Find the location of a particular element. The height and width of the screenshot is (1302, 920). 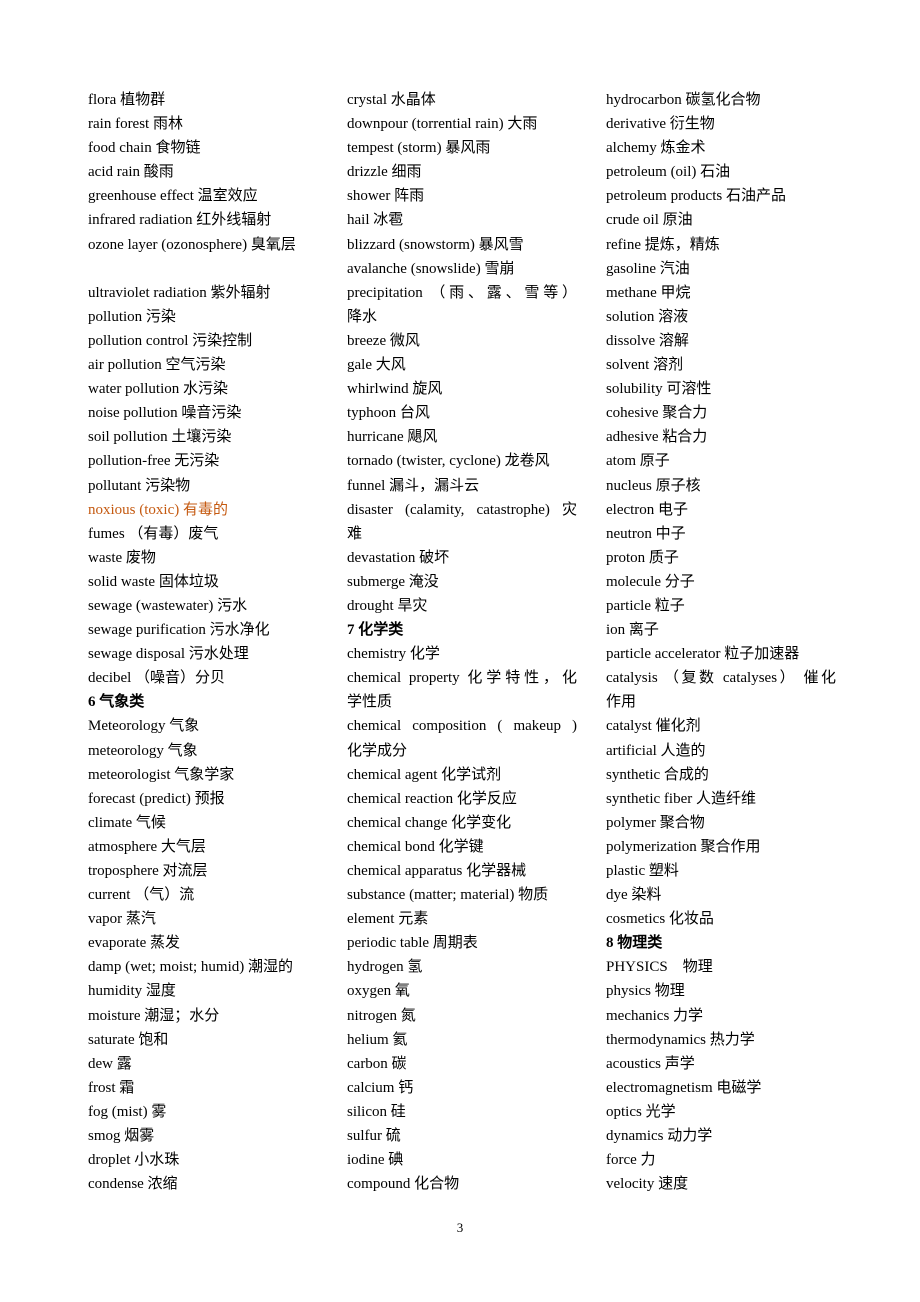

vocab-entry: 难 is located at coordinates (355, 533).